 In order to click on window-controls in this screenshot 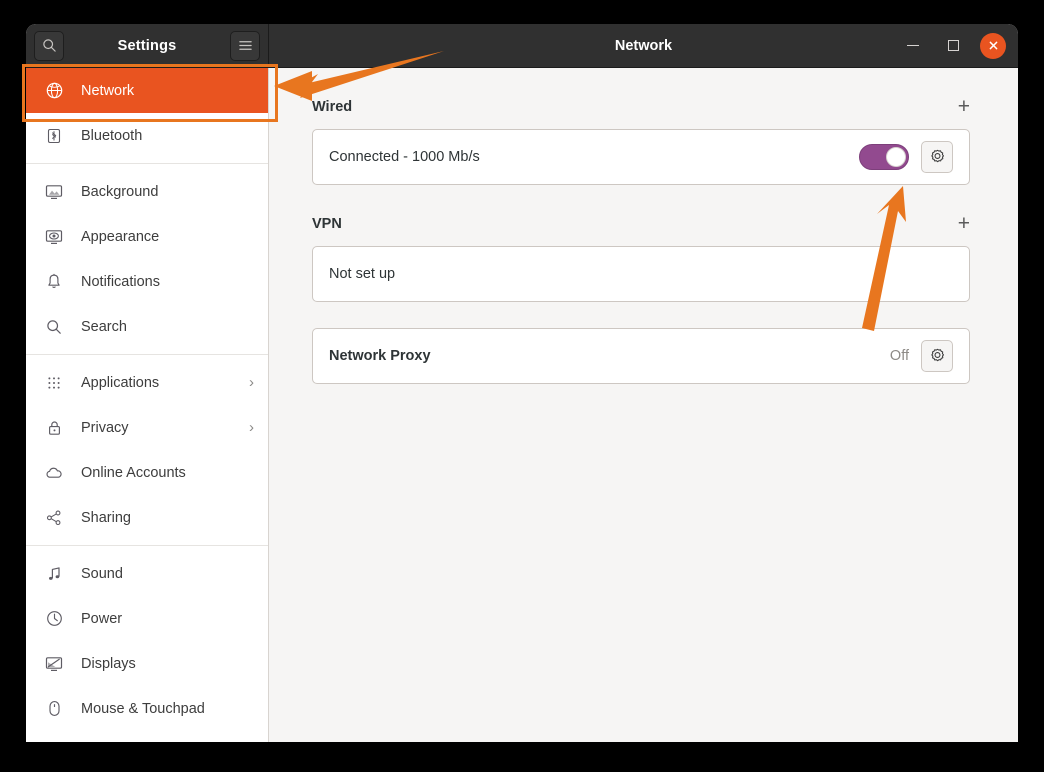, I will do `click(956, 45)`.